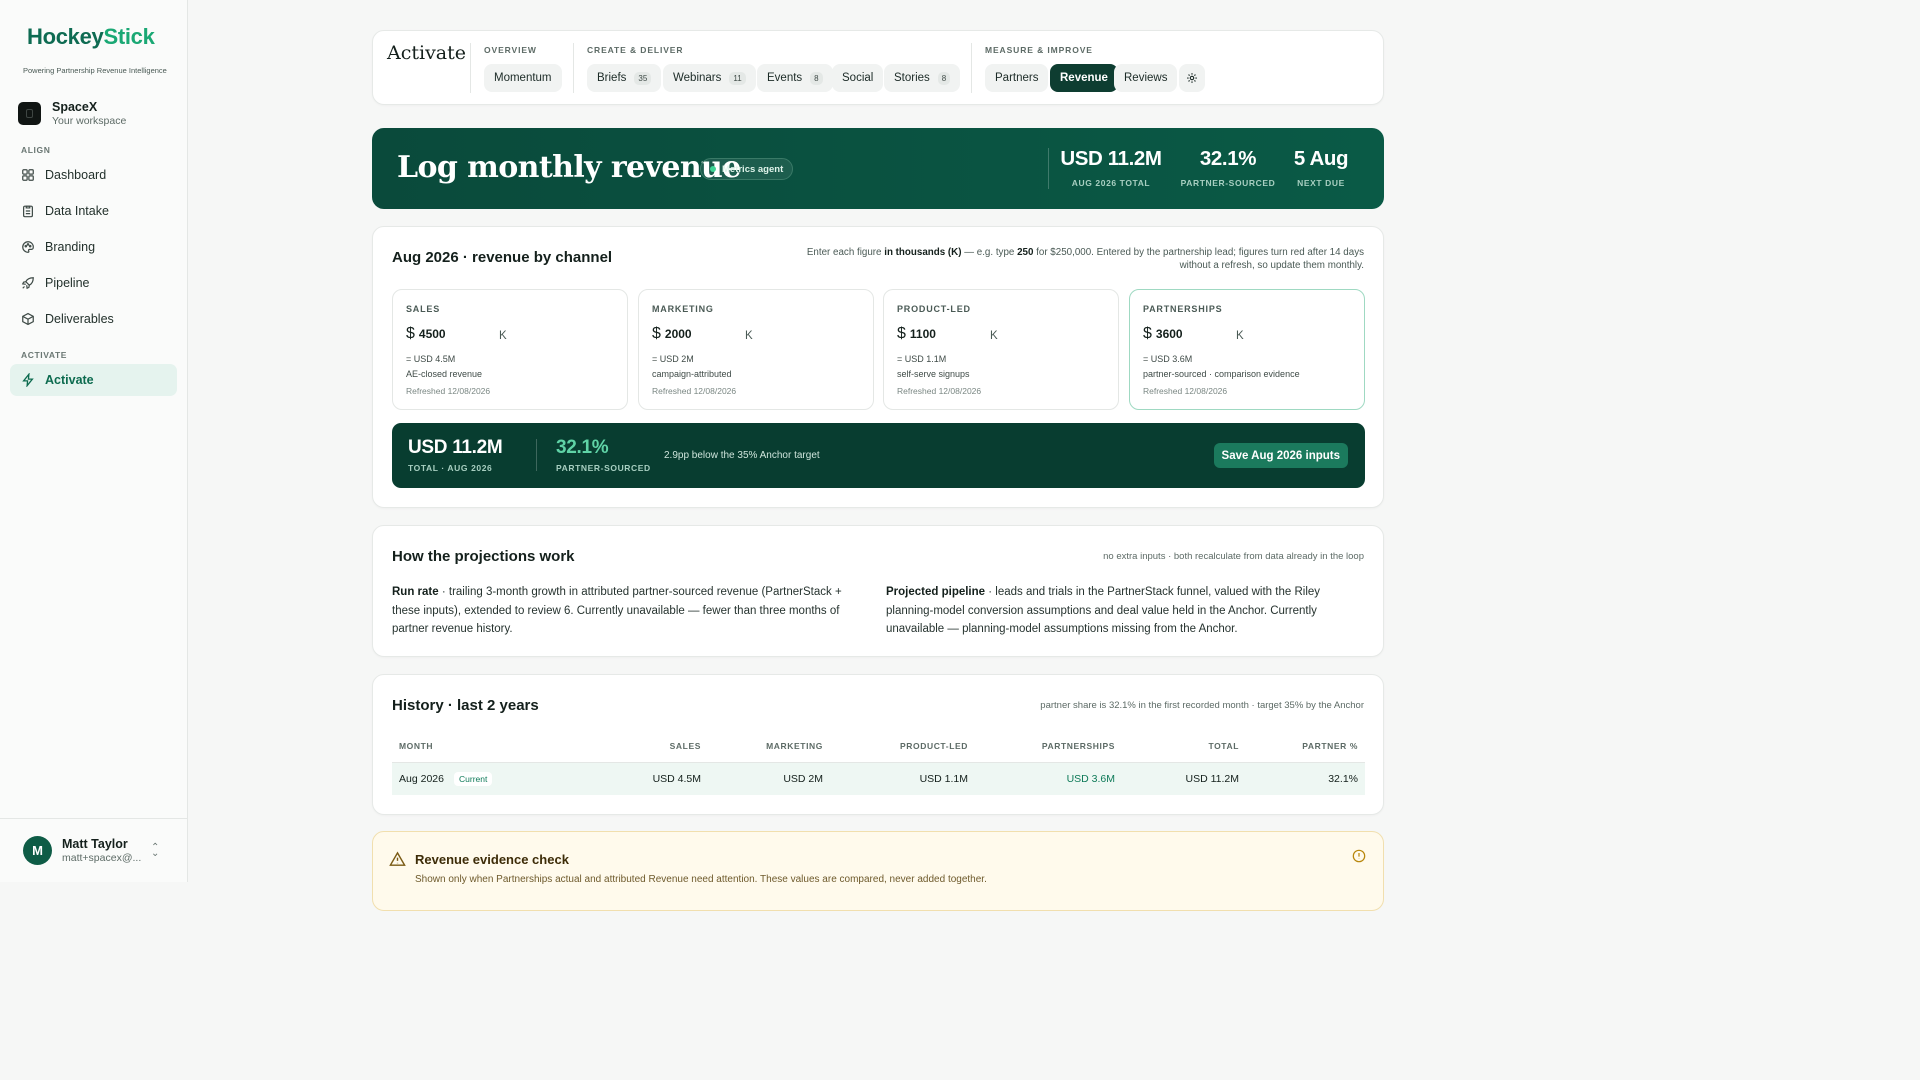 This screenshot has width=1920, height=1080. I want to click on palette-icon, so click(28, 247).